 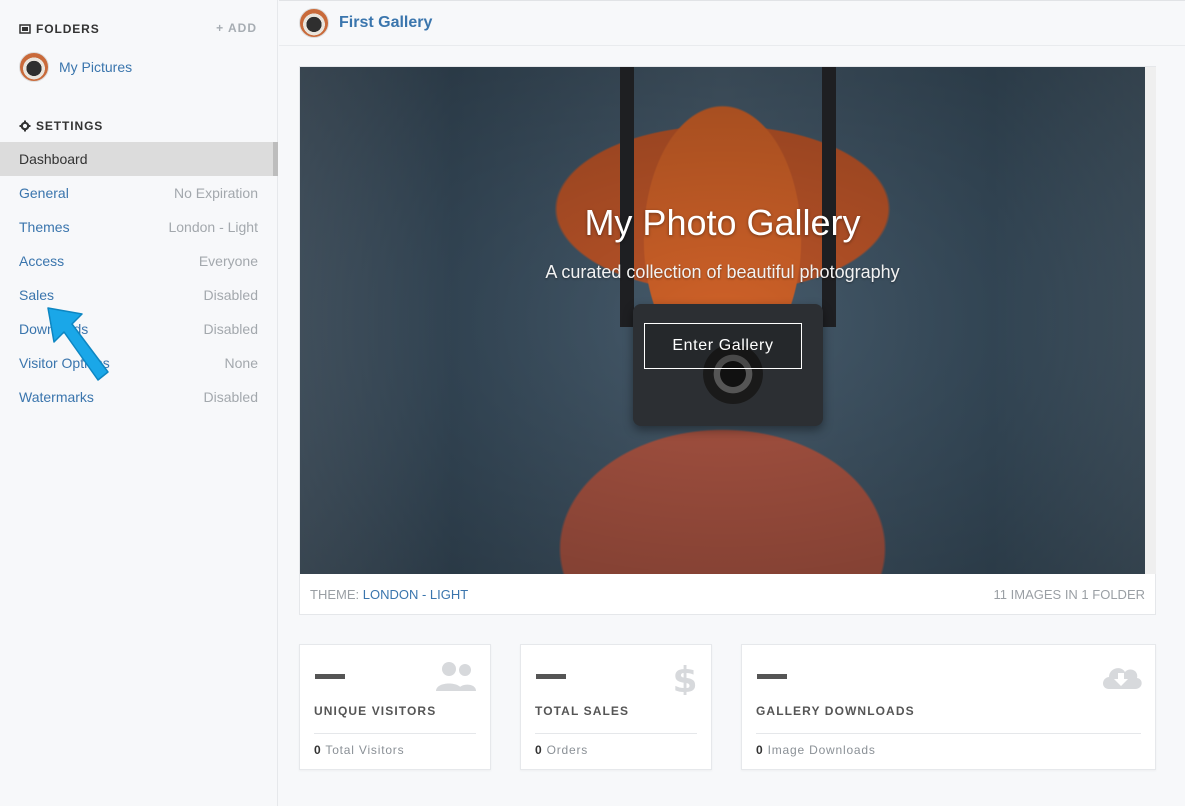 I want to click on theme-info: THEME: LONDON - LIGHT, so click(x=389, y=594).